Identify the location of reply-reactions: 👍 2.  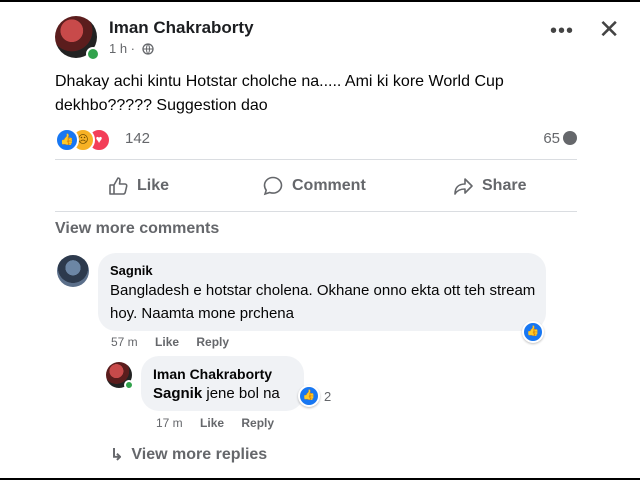
(315, 396).